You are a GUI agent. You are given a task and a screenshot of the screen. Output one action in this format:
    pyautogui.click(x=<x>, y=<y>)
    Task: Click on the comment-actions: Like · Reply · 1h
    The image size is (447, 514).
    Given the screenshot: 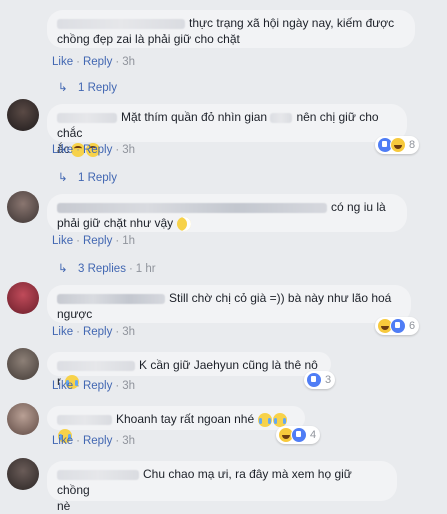 What is the action you would take?
    pyautogui.click(x=93, y=241)
    